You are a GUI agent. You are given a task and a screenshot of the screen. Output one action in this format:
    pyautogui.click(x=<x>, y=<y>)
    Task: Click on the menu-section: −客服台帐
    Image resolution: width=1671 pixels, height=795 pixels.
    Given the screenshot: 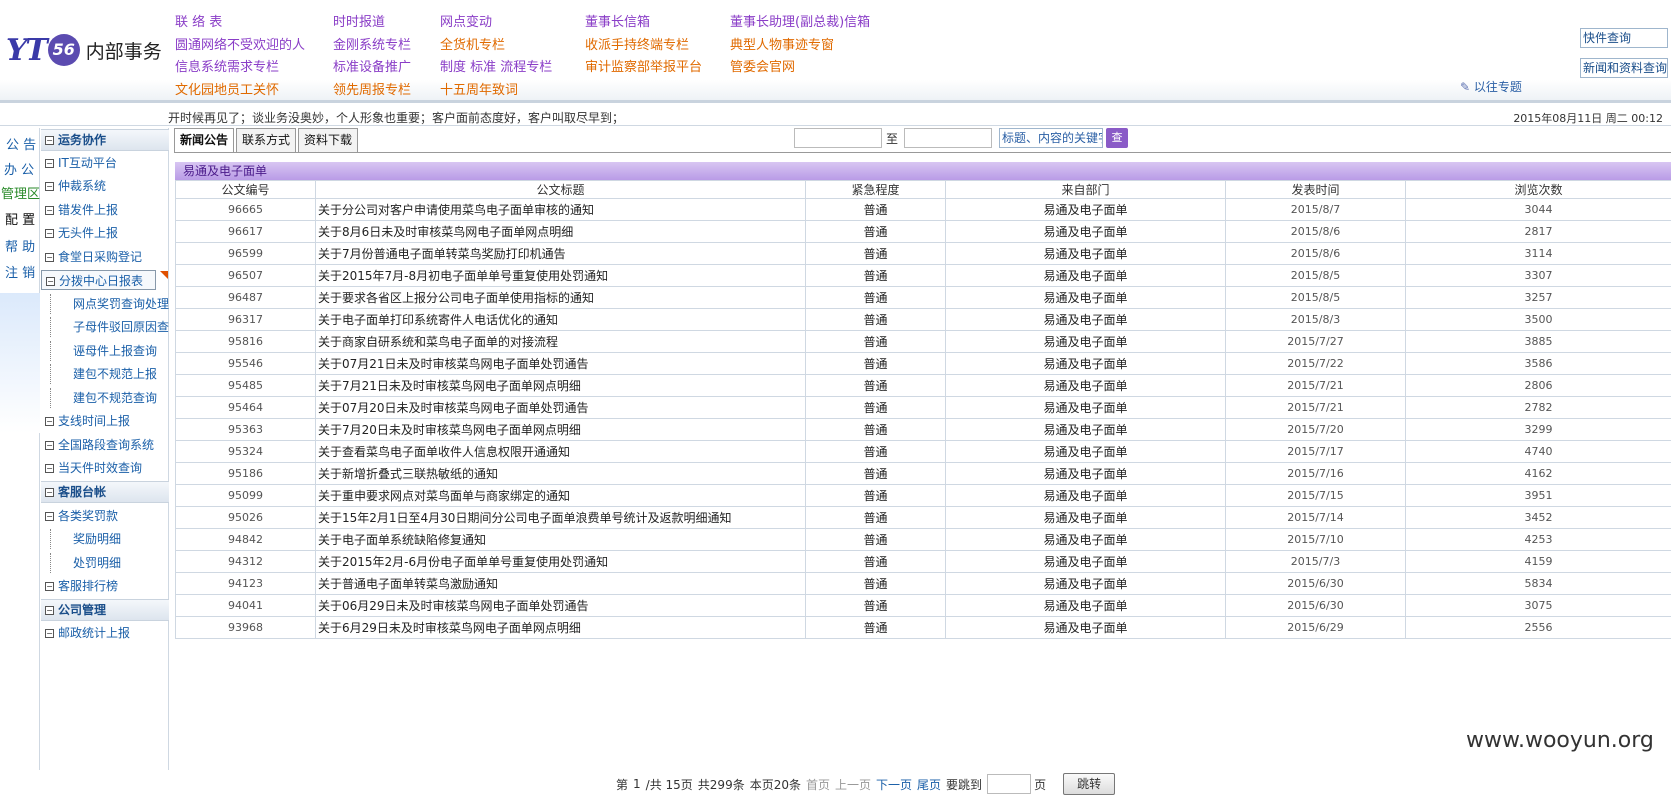 What is the action you would take?
    pyautogui.click(x=105, y=492)
    